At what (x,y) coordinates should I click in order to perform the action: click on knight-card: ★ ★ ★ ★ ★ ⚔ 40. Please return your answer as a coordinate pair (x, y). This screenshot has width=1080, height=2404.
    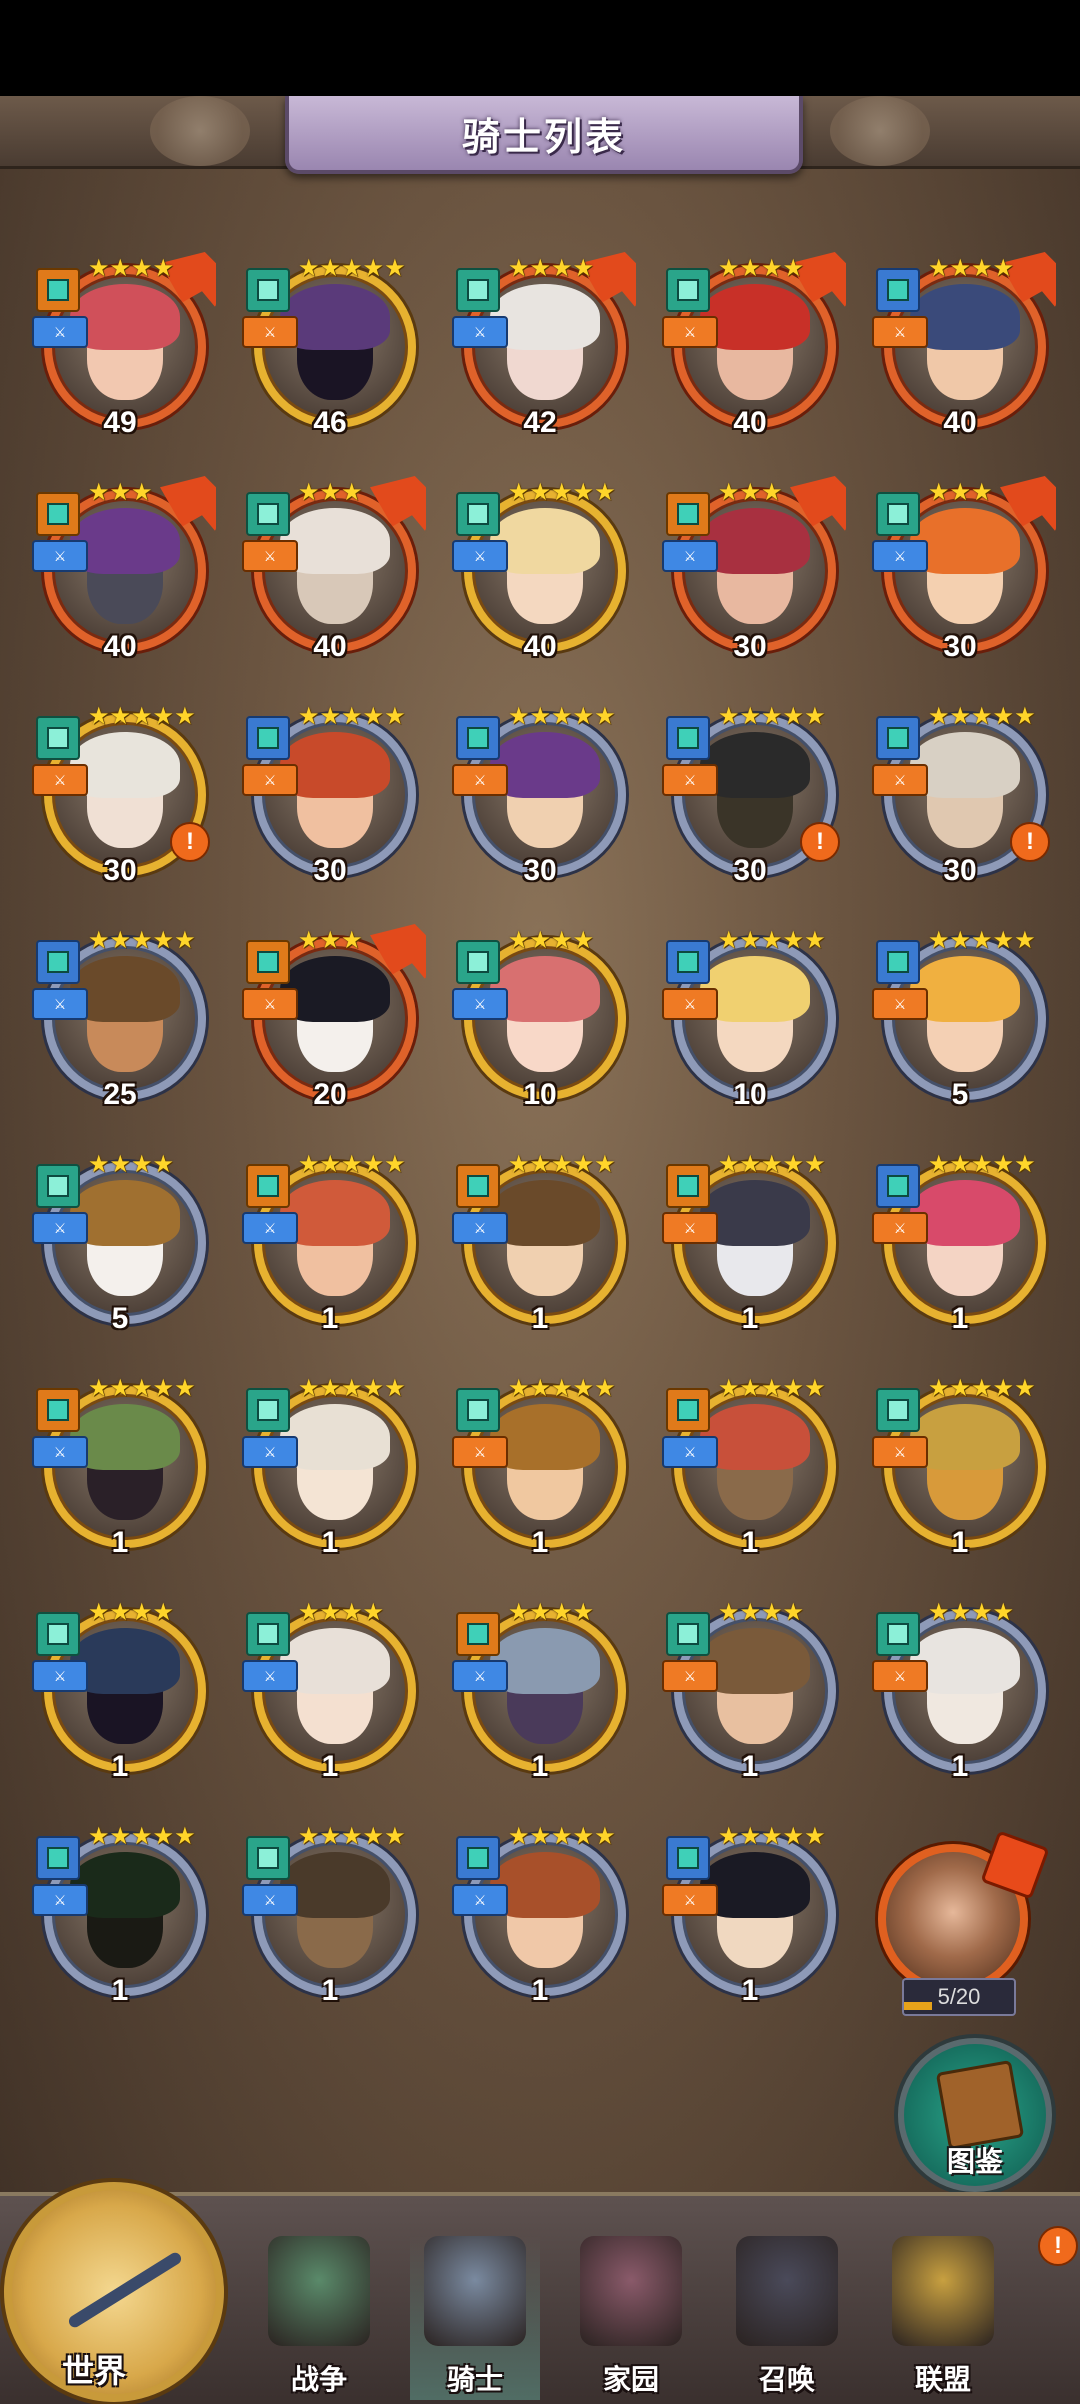
    Looking at the image, I should click on (540, 575).